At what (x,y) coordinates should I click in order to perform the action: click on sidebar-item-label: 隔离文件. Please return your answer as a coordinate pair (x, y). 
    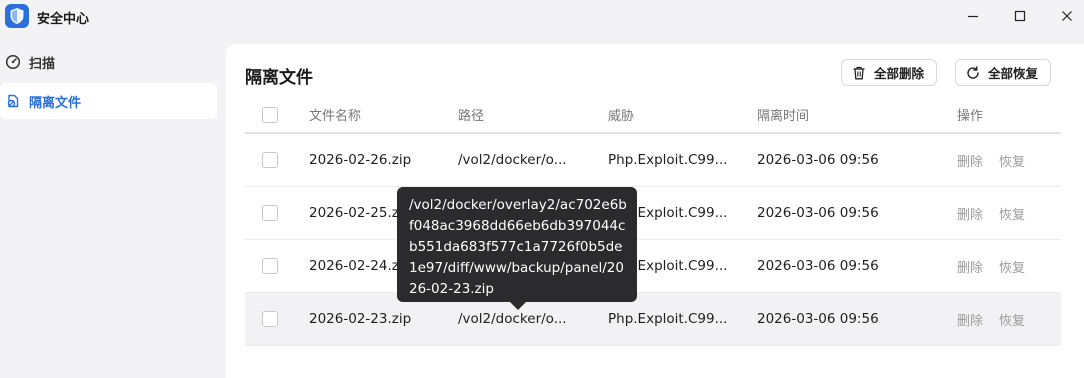
    Looking at the image, I should click on (55, 103).